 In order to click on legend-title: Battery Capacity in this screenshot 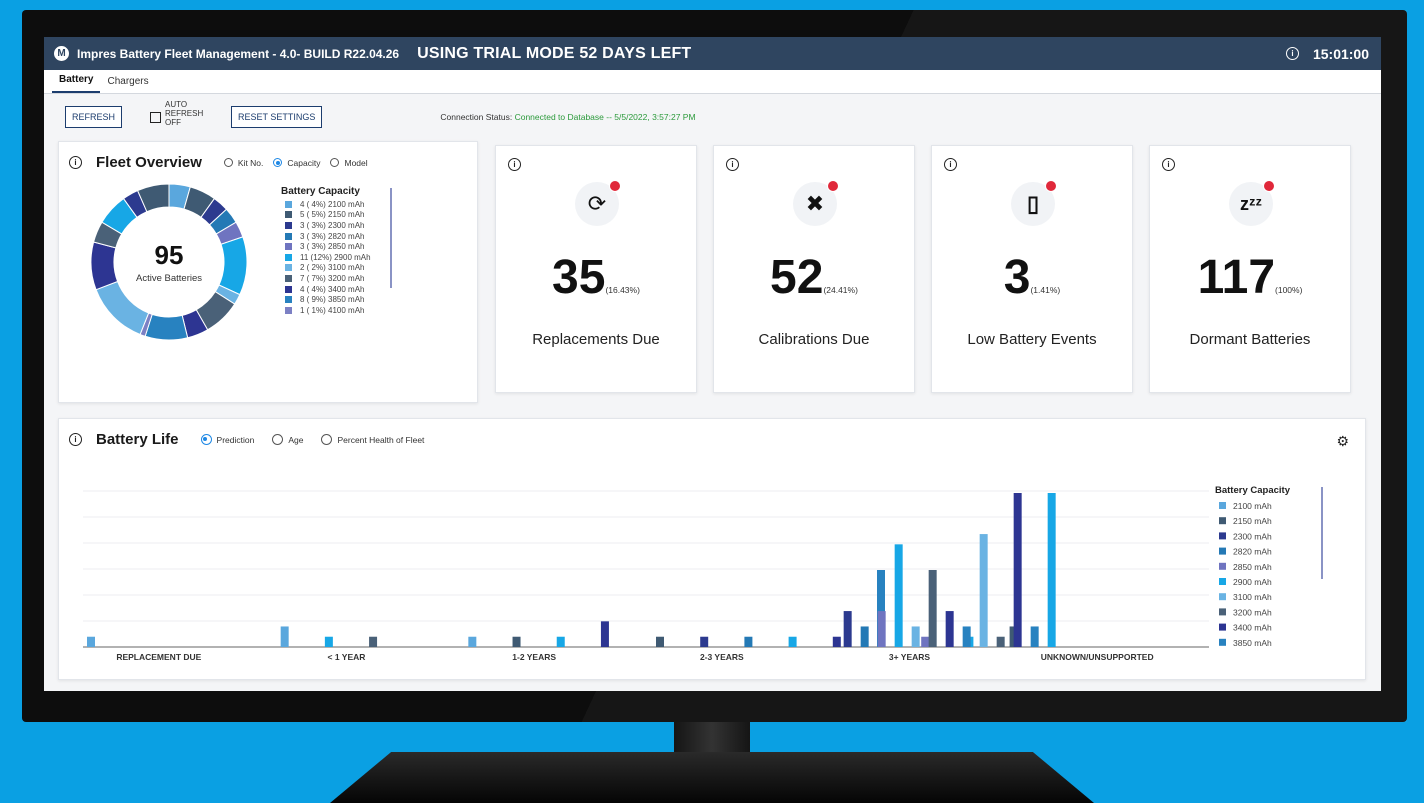, I will do `click(320, 191)`.